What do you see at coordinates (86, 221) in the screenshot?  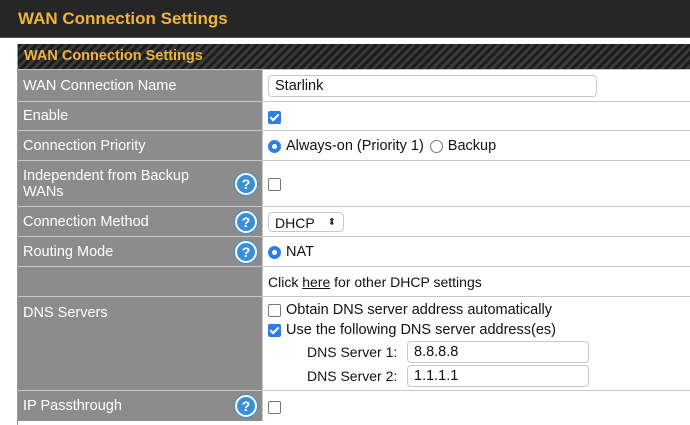 I see `method-label: Connection Method` at bounding box center [86, 221].